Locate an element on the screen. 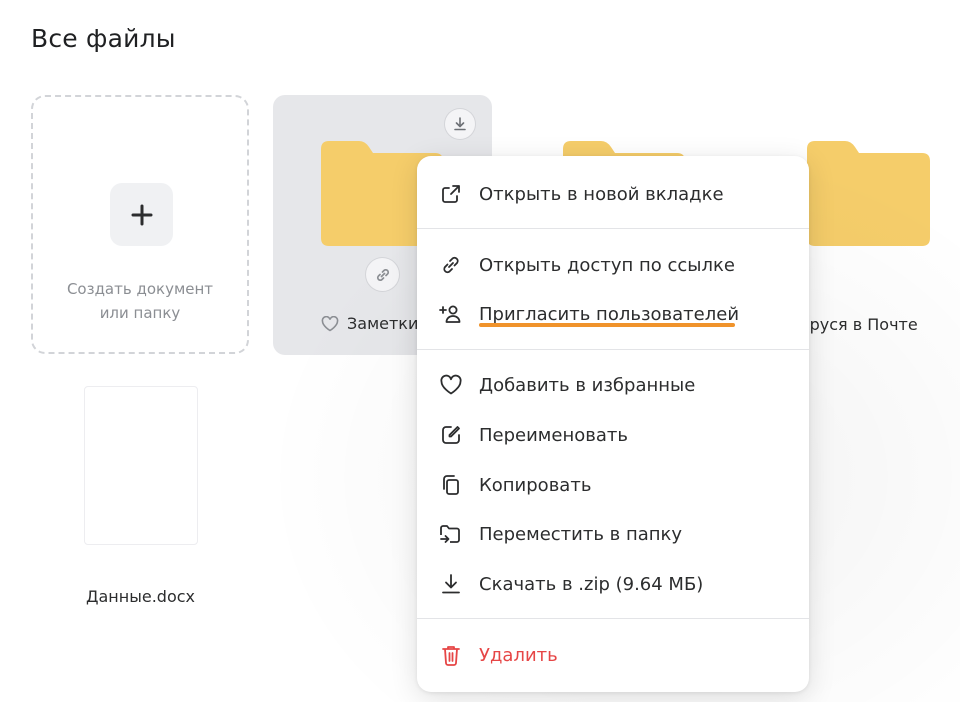 This screenshot has height=702, width=960. move-folder-icon is located at coordinates (451, 534).